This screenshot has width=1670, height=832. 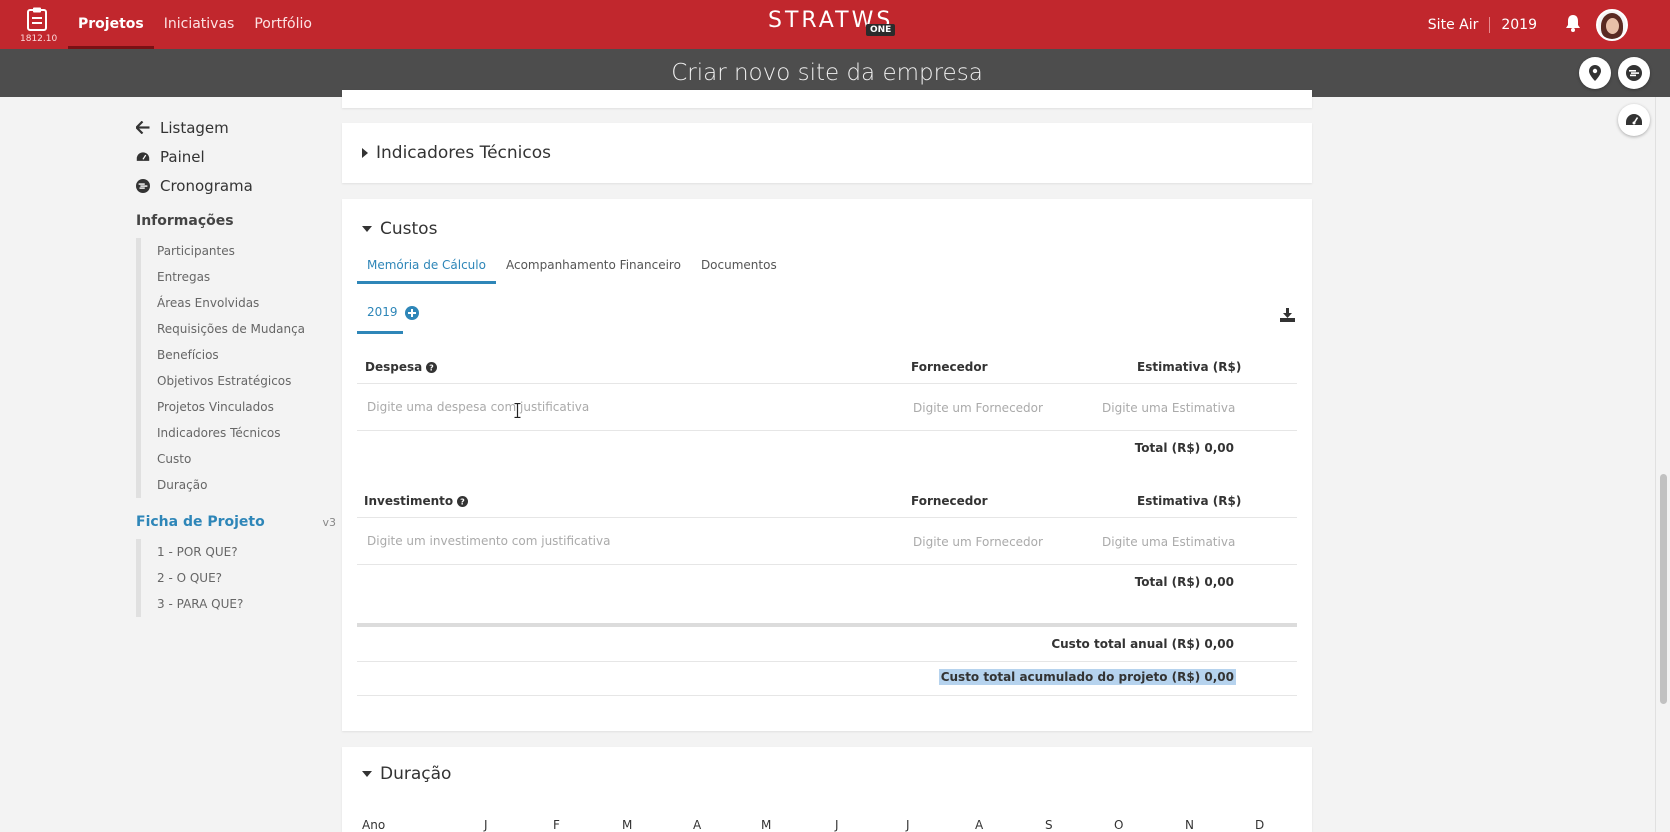 What do you see at coordinates (401, 367) in the screenshot?
I see `despesa-header: Despesa ?` at bounding box center [401, 367].